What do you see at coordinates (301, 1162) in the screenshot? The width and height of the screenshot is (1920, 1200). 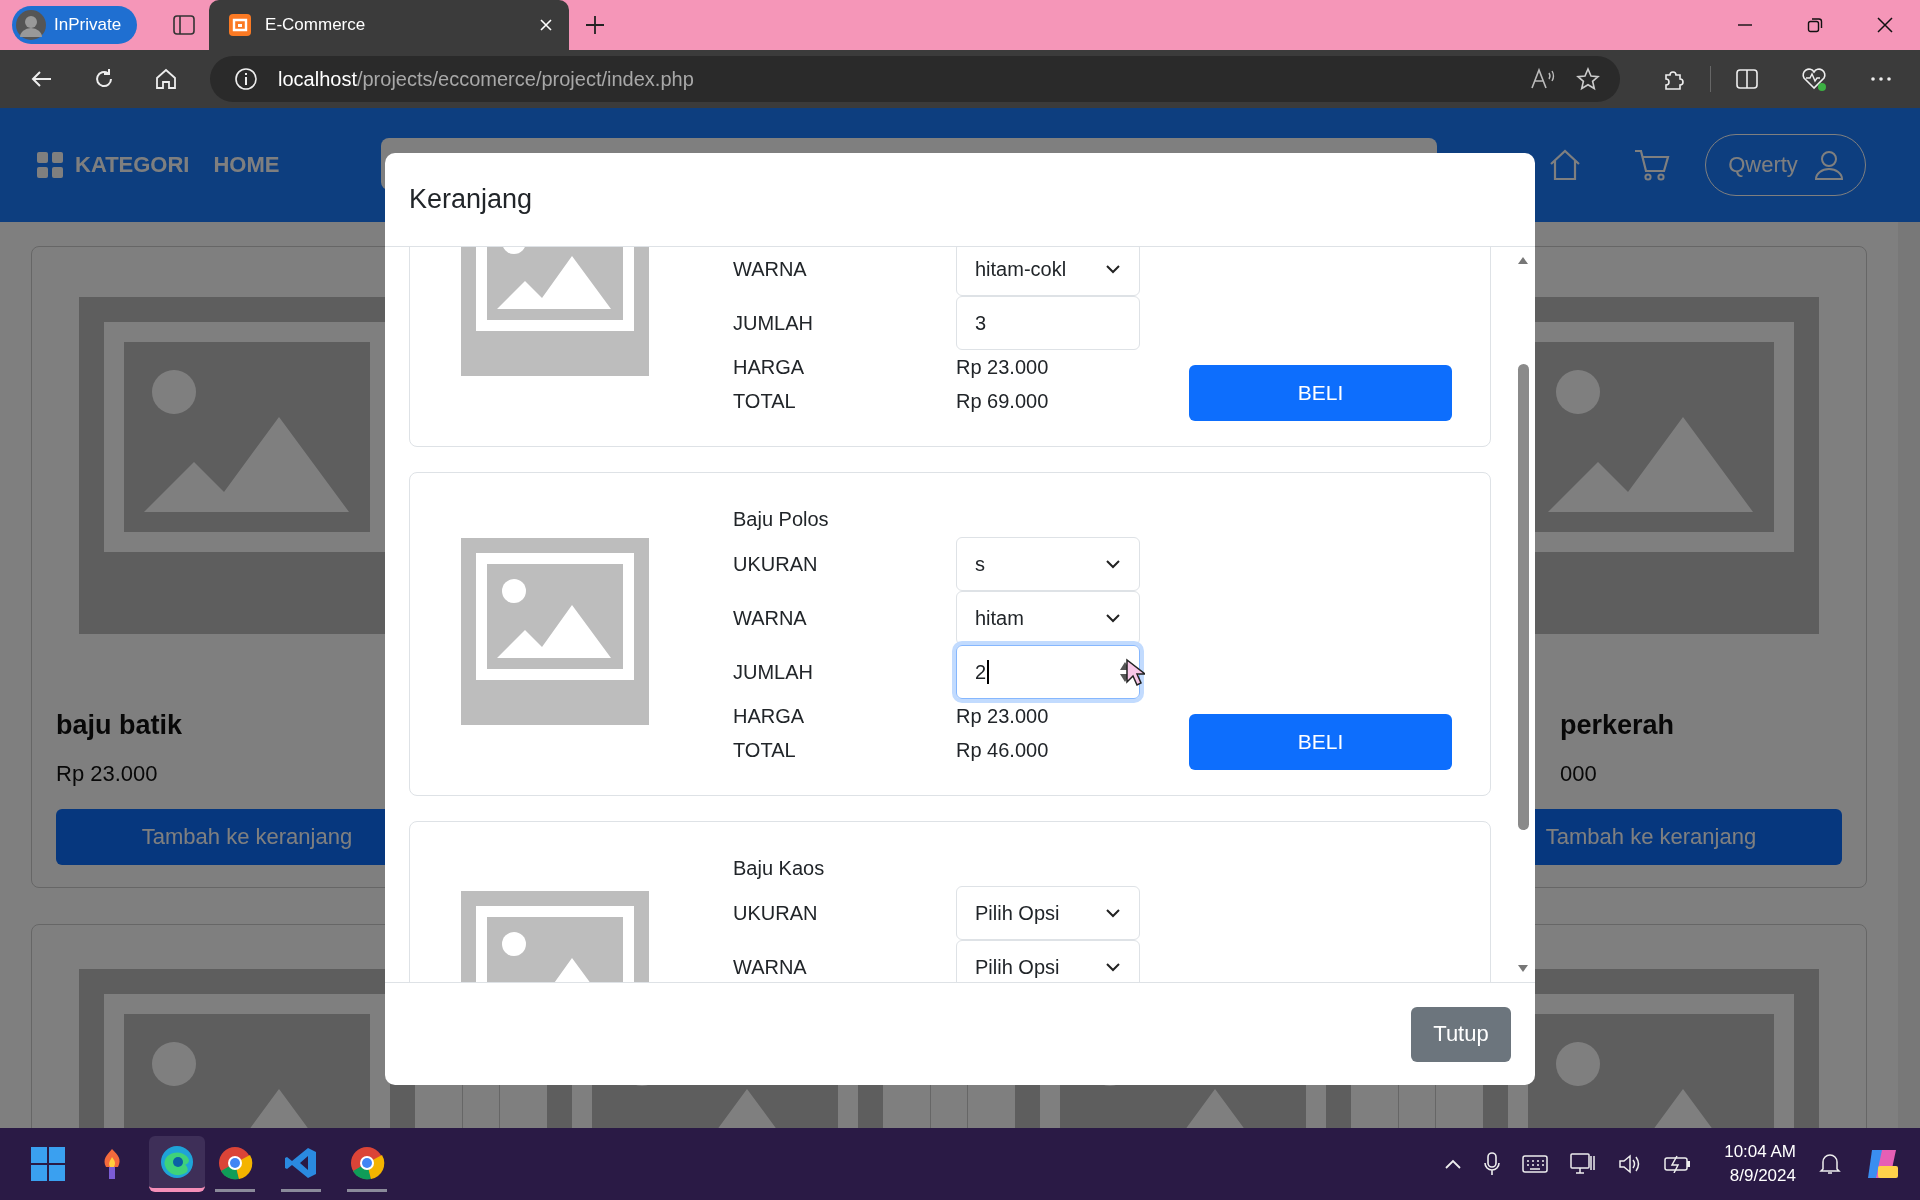 I see `code-editor-icon` at bounding box center [301, 1162].